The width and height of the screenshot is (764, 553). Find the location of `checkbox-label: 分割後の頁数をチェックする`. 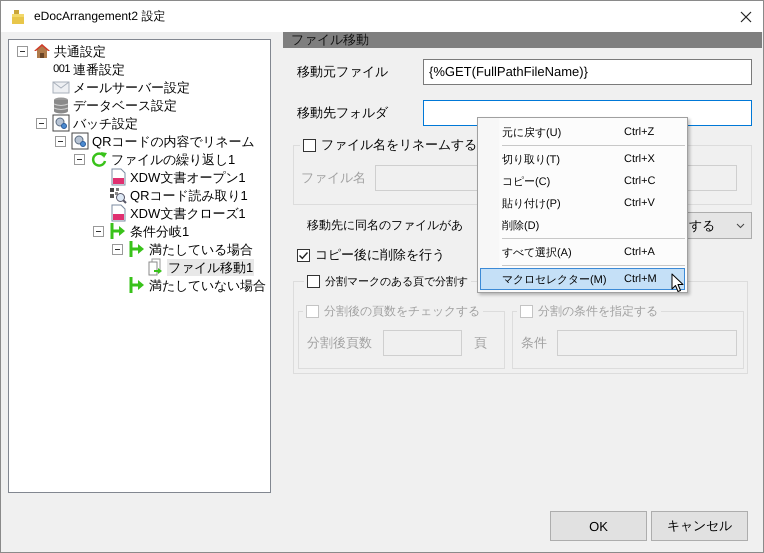

checkbox-label: 分割後の頁数をチェックする is located at coordinates (402, 311).